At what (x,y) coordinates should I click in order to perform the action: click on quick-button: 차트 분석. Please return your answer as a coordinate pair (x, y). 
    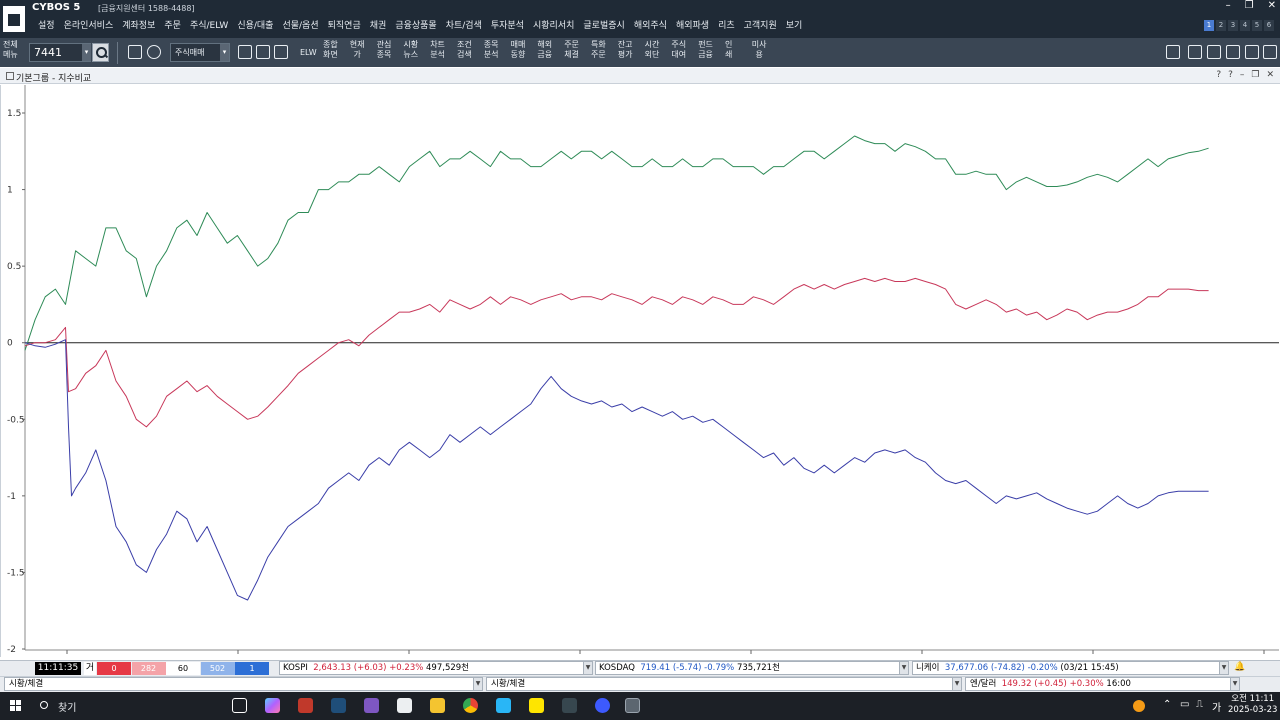
    Looking at the image, I should click on (437, 50).